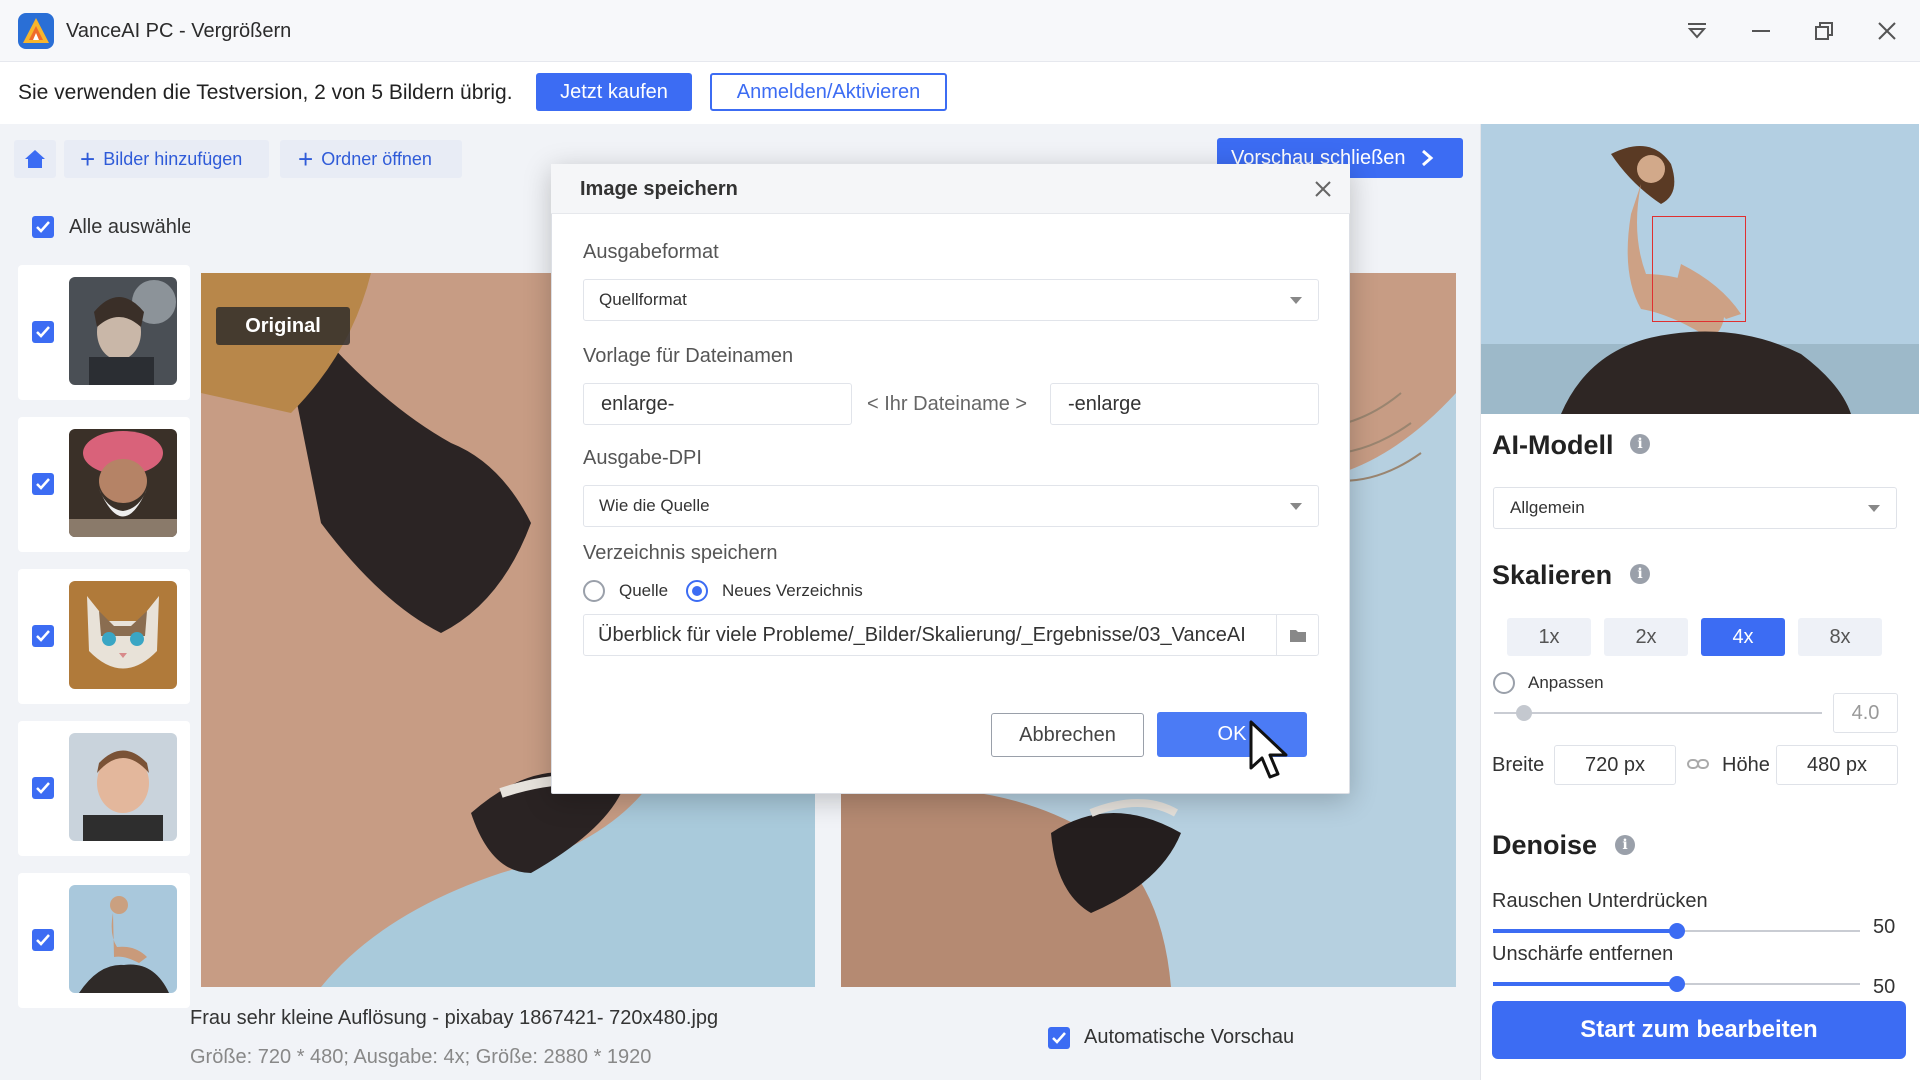  What do you see at coordinates (283, 326) in the screenshot?
I see `original-label: Original` at bounding box center [283, 326].